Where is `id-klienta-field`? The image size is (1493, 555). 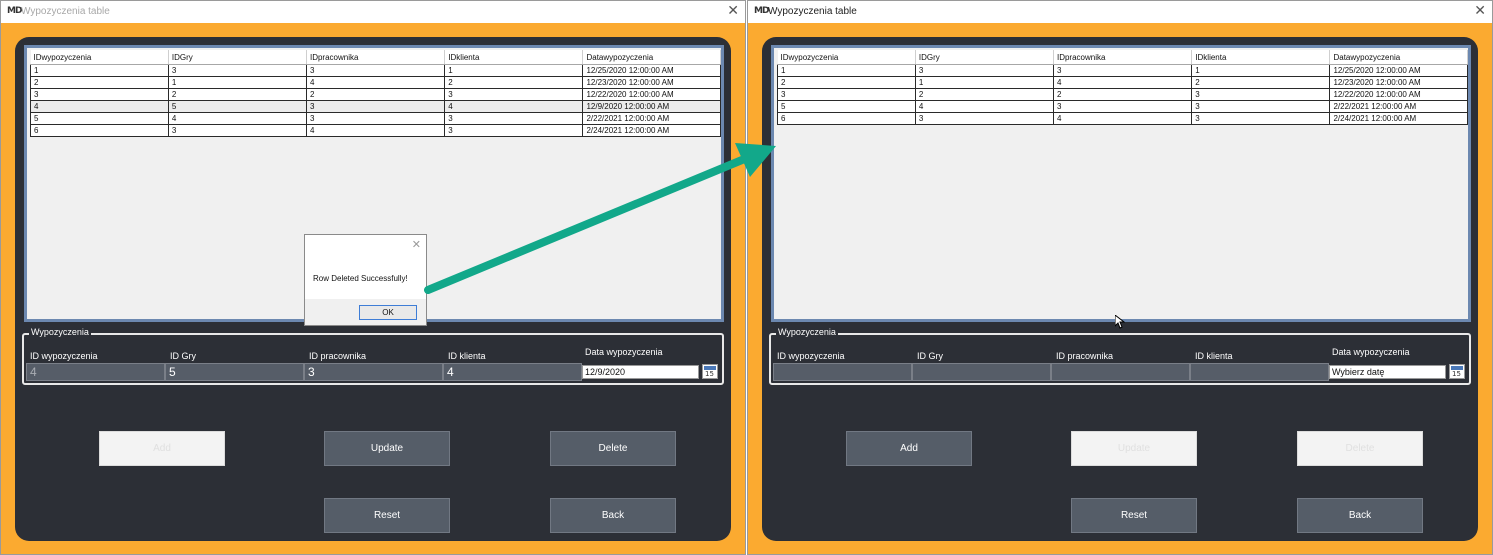 id-klienta-field is located at coordinates (1259, 372).